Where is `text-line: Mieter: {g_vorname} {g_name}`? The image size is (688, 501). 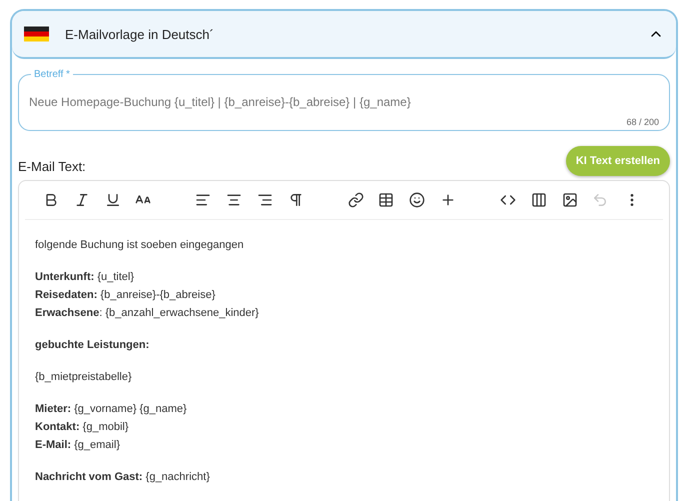
text-line: Mieter: {g_vorname} {g_name} is located at coordinates (111, 409).